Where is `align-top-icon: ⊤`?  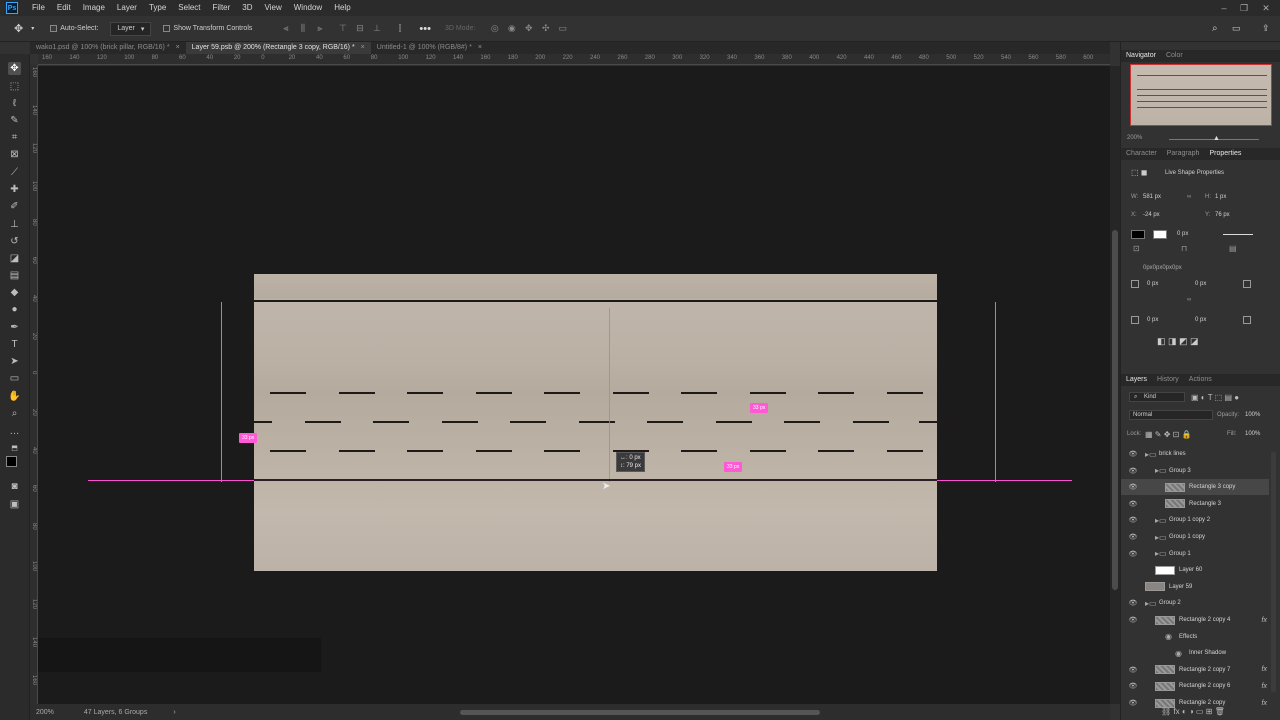 align-top-icon: ⊤ is located at coordinates (342, 28).